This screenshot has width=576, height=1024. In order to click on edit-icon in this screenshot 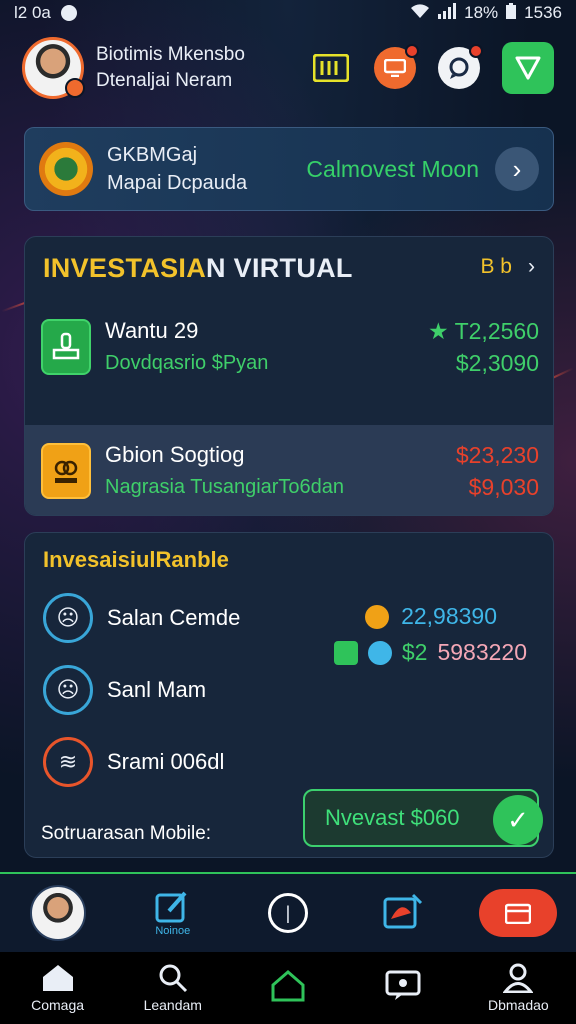, I will do `click(171, 907)`.